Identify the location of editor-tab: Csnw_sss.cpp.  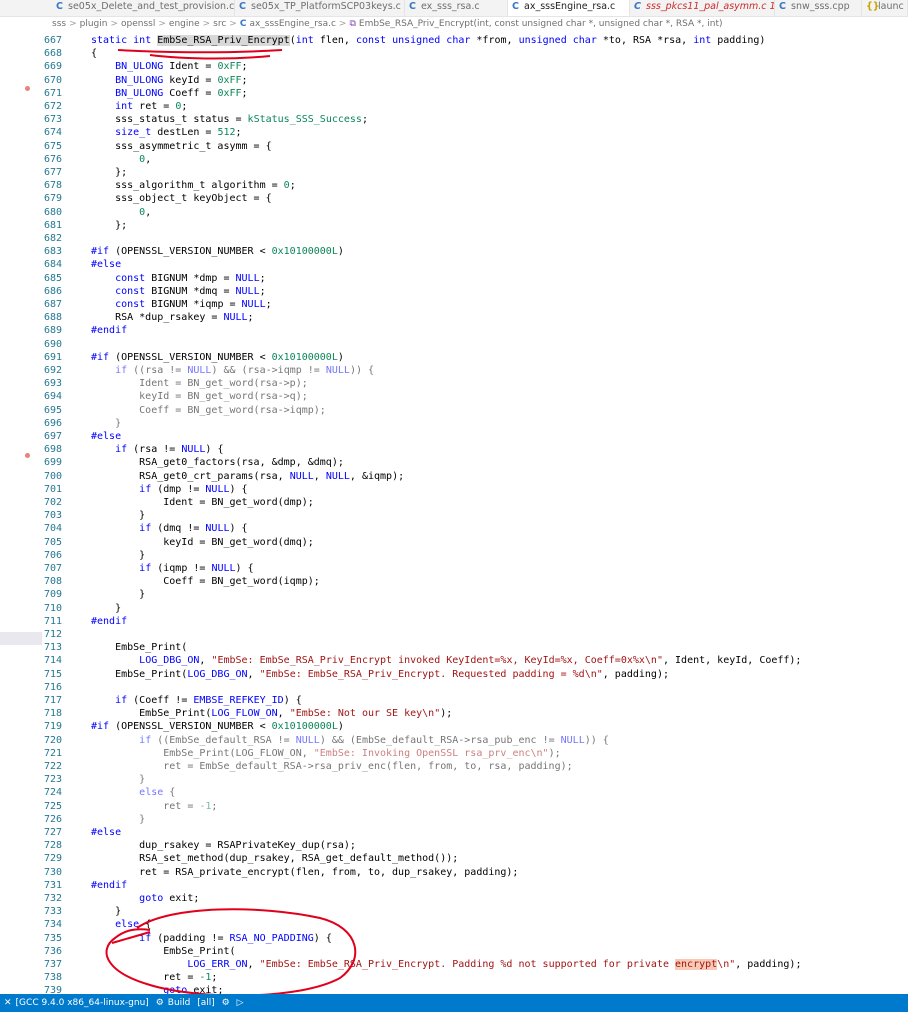
(818, 8).